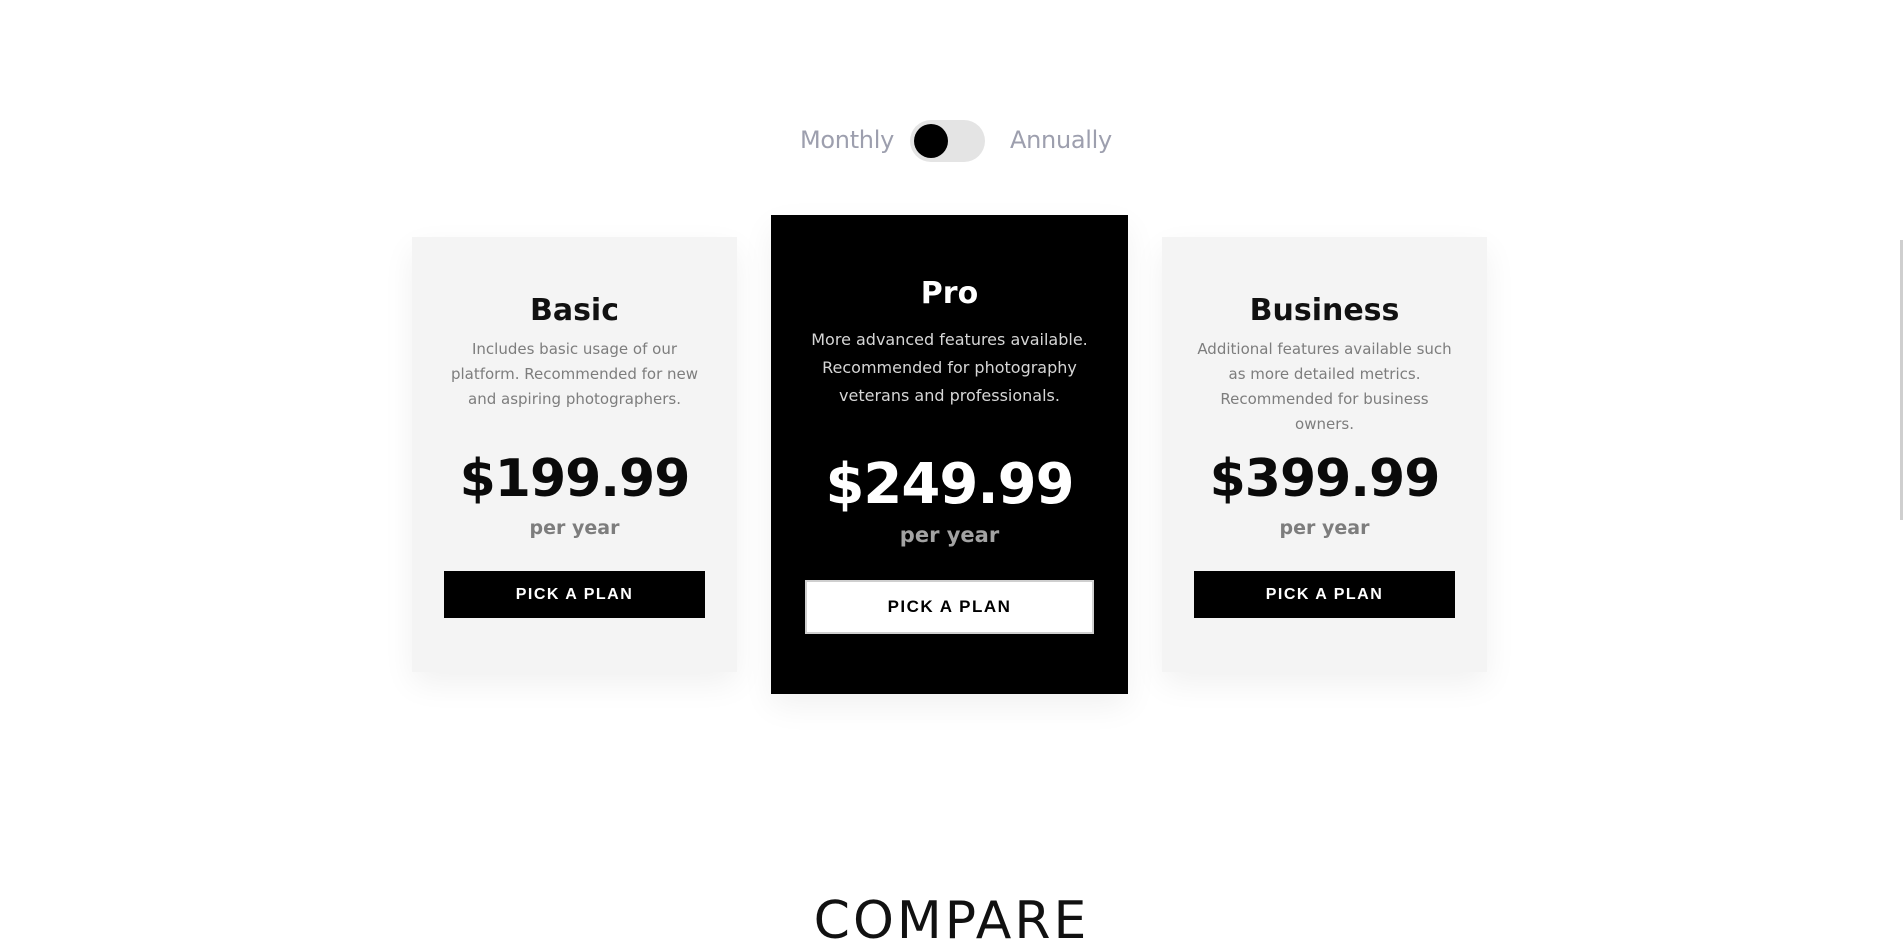 This screenshot has height=943, width=1903. I want to click on billing-period-switch, so click(947, 141).